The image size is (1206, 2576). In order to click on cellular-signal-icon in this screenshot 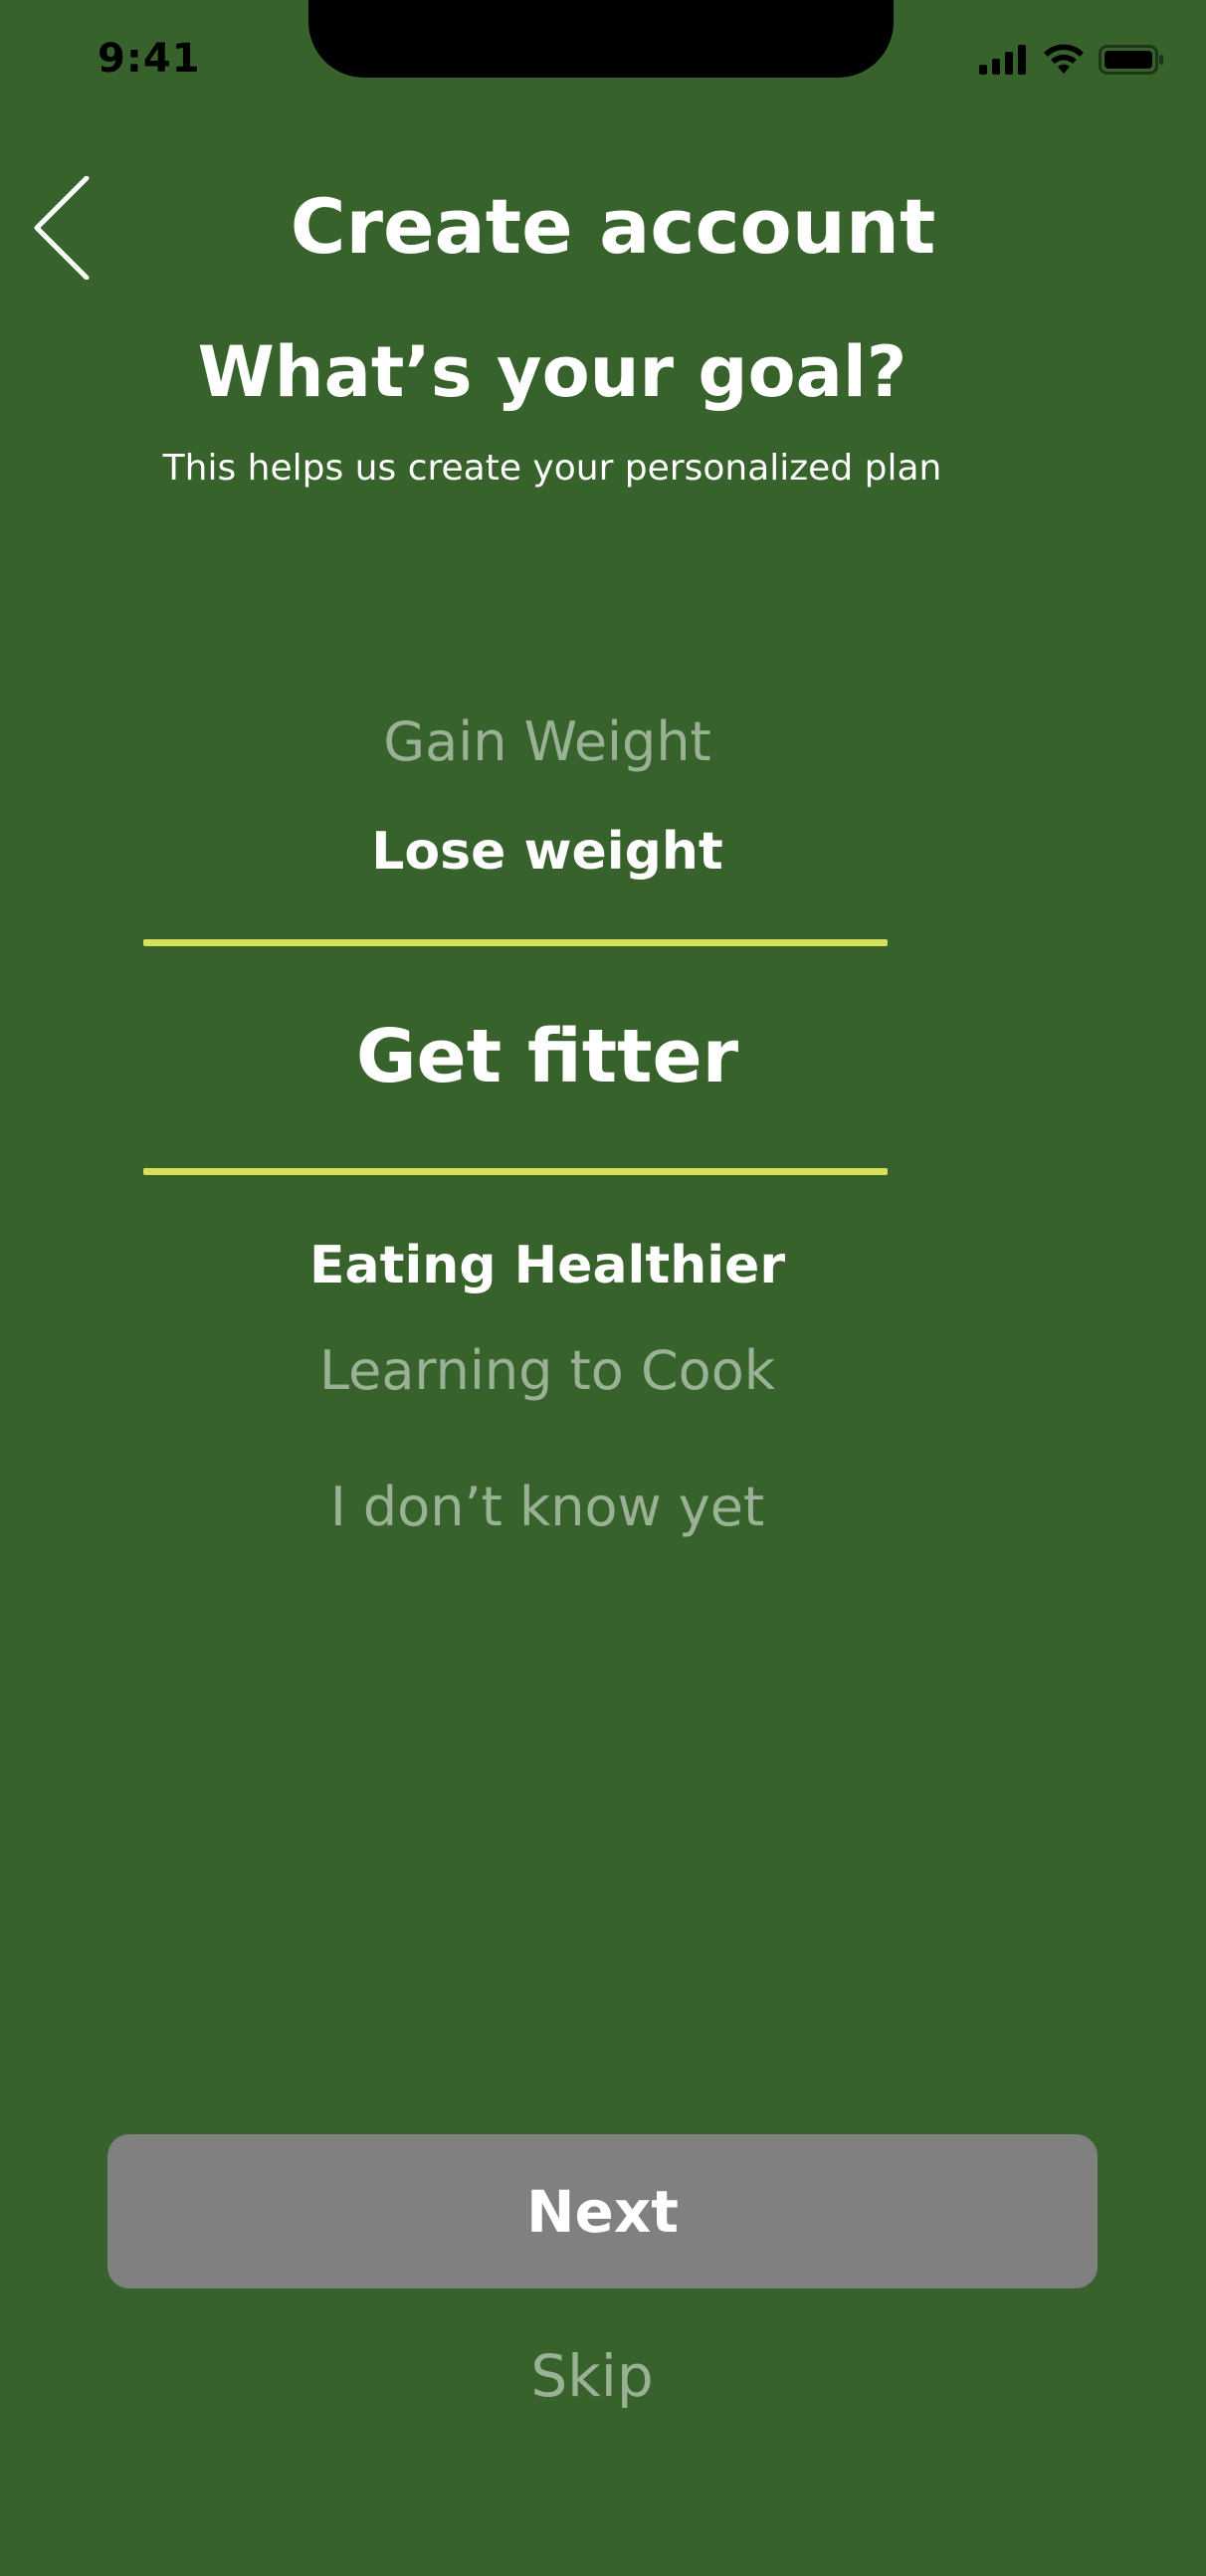, I will do `click(1004, 60)`.